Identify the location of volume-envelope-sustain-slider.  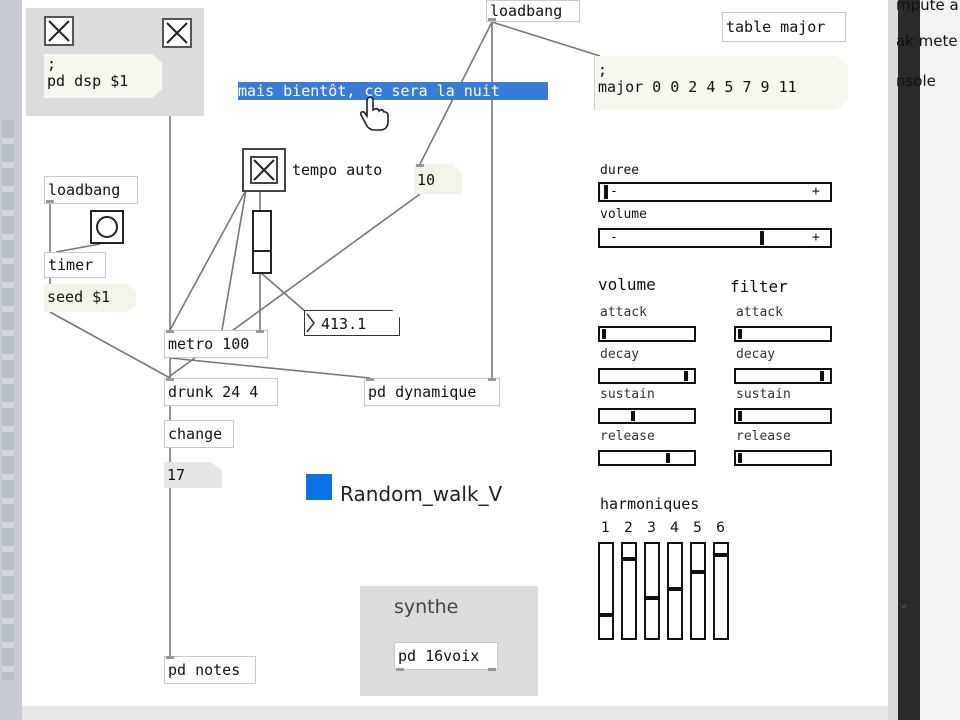
(647, 416).